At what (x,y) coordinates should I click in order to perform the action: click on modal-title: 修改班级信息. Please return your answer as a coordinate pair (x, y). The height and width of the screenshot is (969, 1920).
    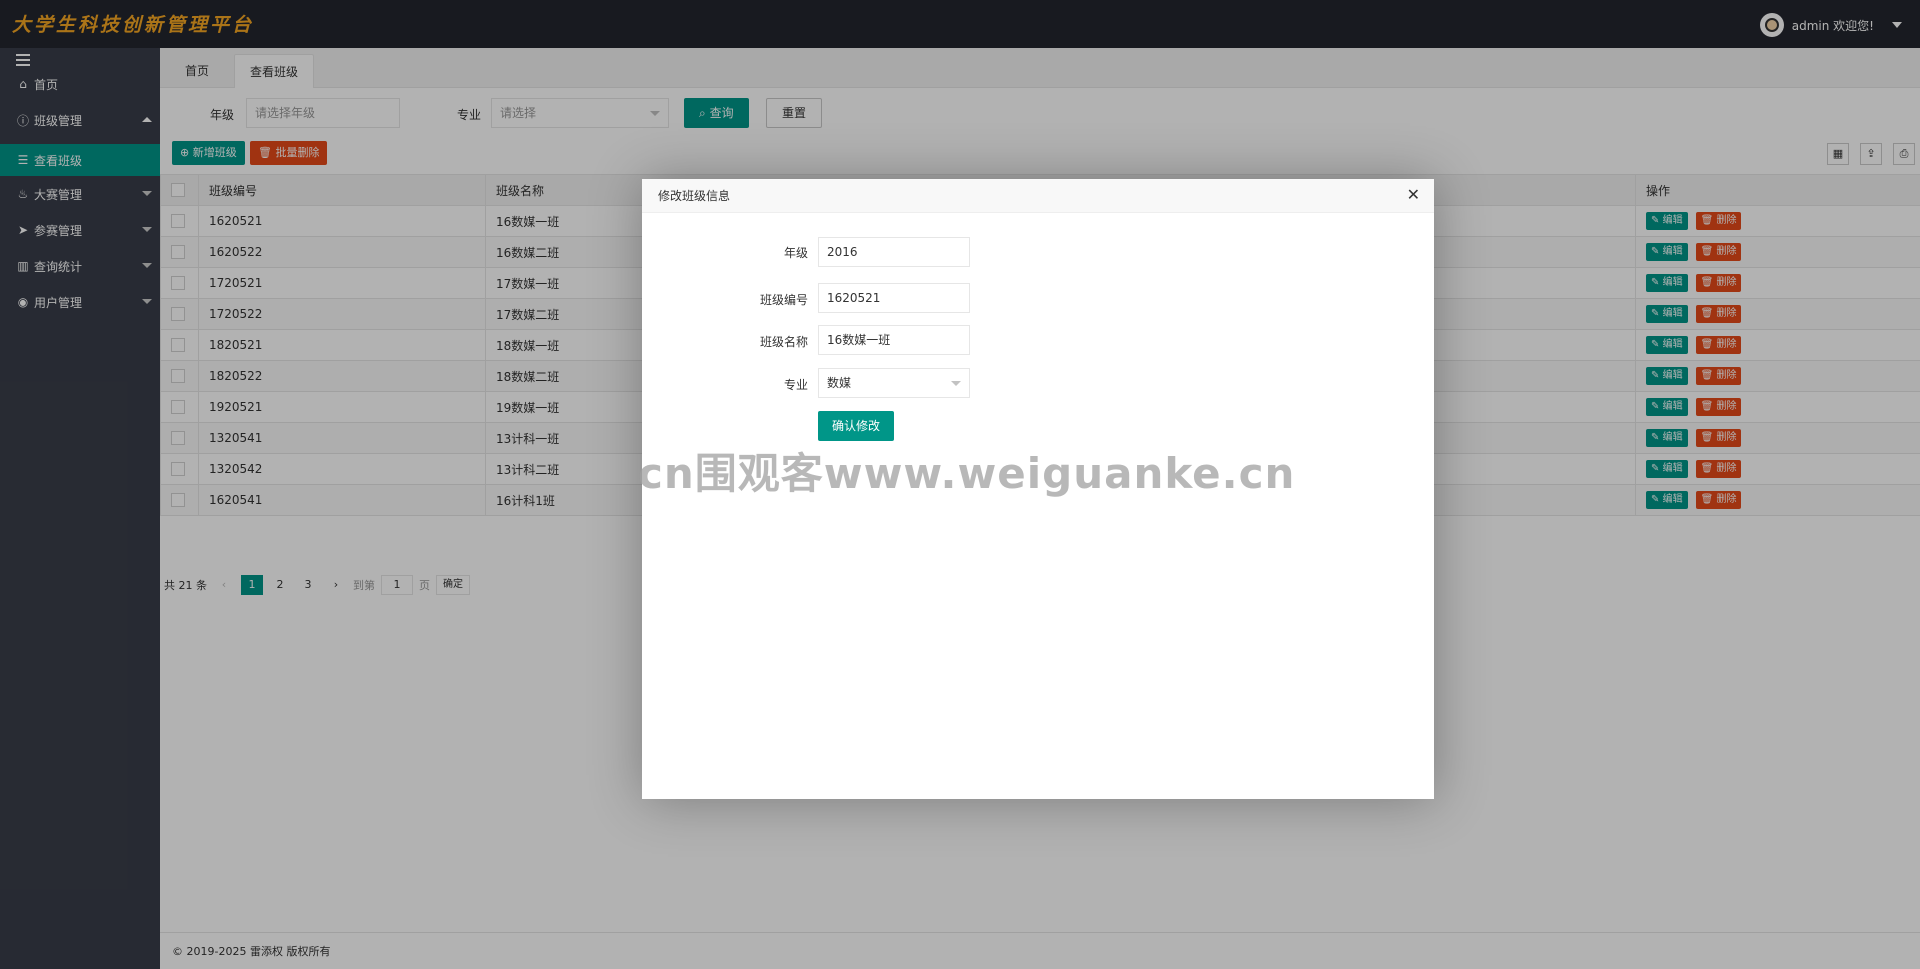
    Looking at the image, I should click on (1038, 196).